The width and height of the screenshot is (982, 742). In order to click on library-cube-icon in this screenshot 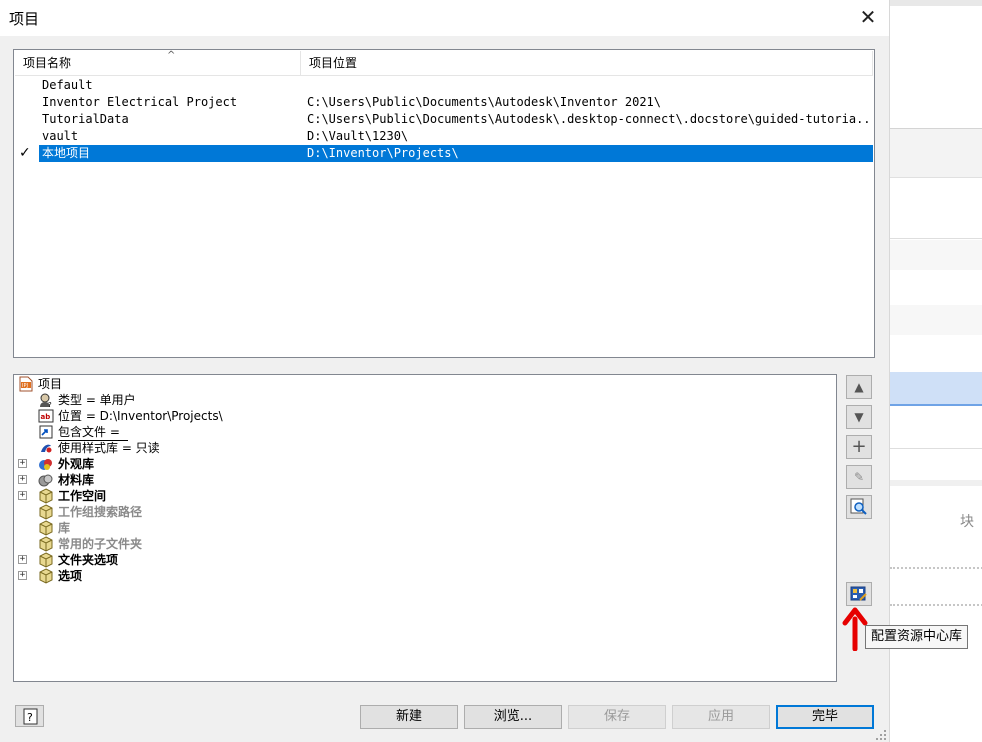, I will do `click(46, 528)`.